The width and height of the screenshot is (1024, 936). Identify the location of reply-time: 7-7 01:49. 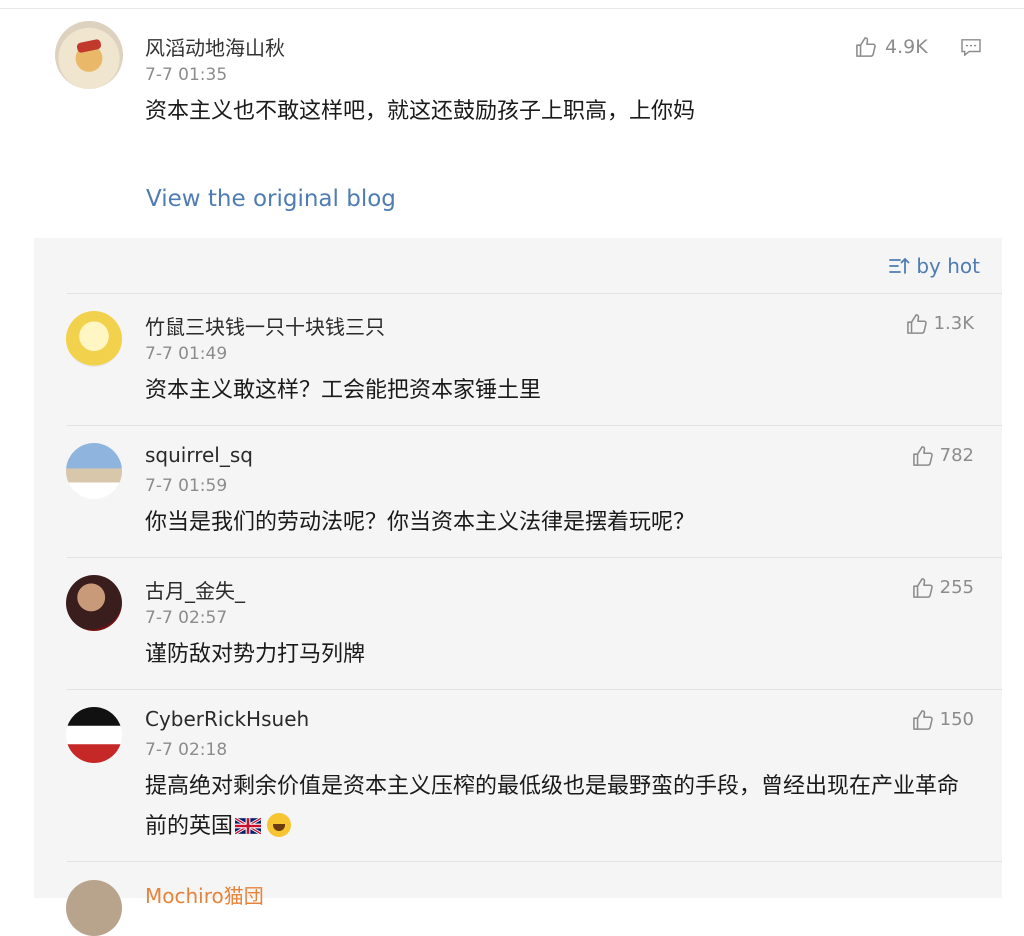
(186, 354).